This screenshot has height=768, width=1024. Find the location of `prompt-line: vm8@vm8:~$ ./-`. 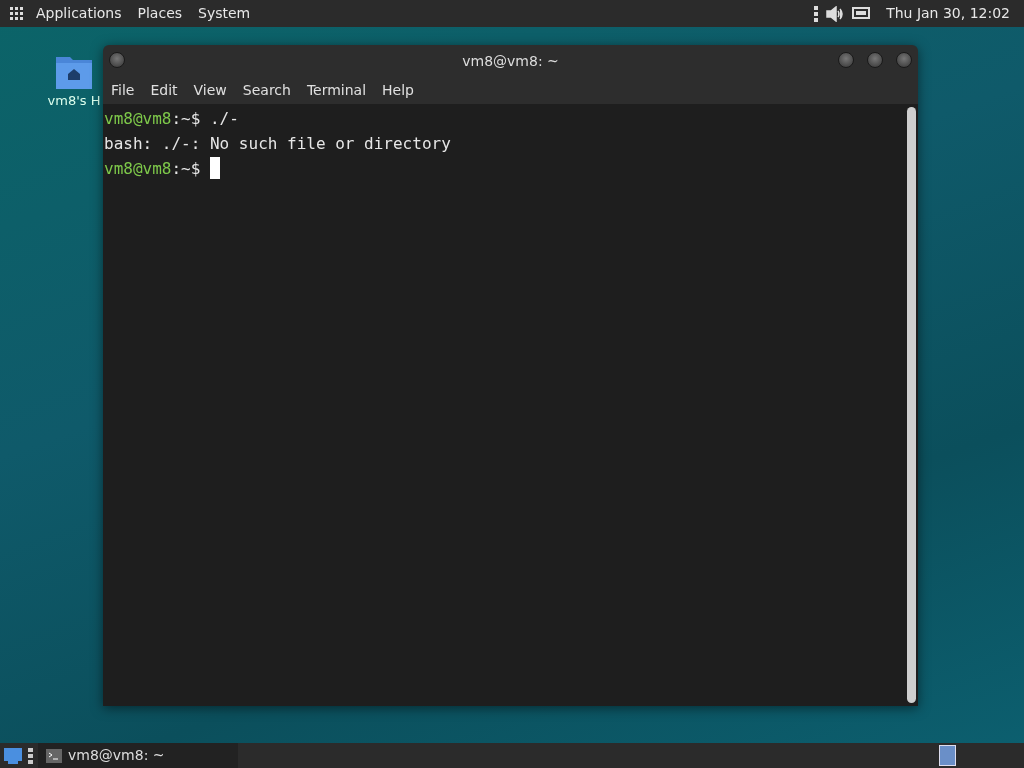

prompt-line: vm8@vm8:~$ ./- is located at coordinates (171, 118).